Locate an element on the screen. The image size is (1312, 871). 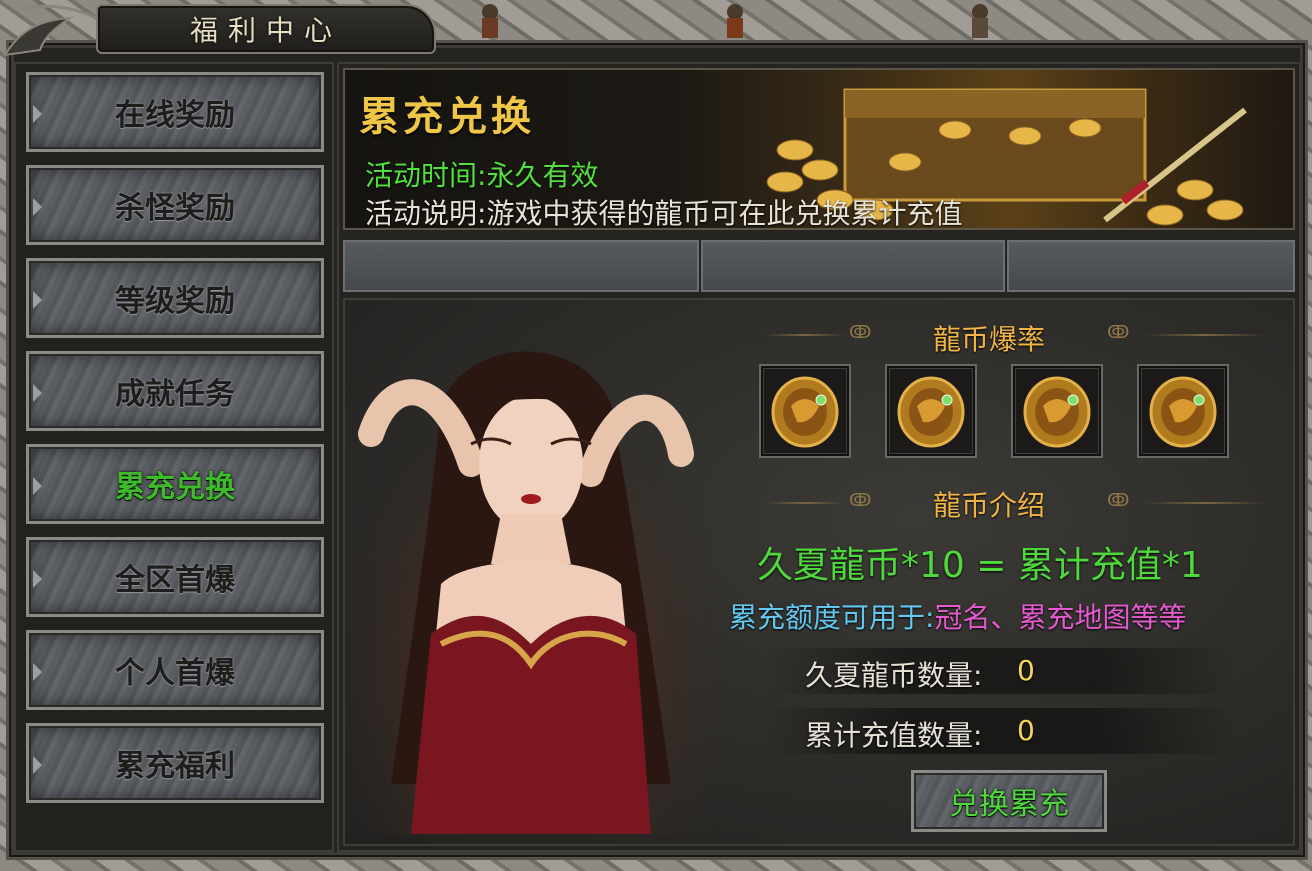
sidebar-item-server-first-drop: 全区首爆 is located at coordinates (175, 577).